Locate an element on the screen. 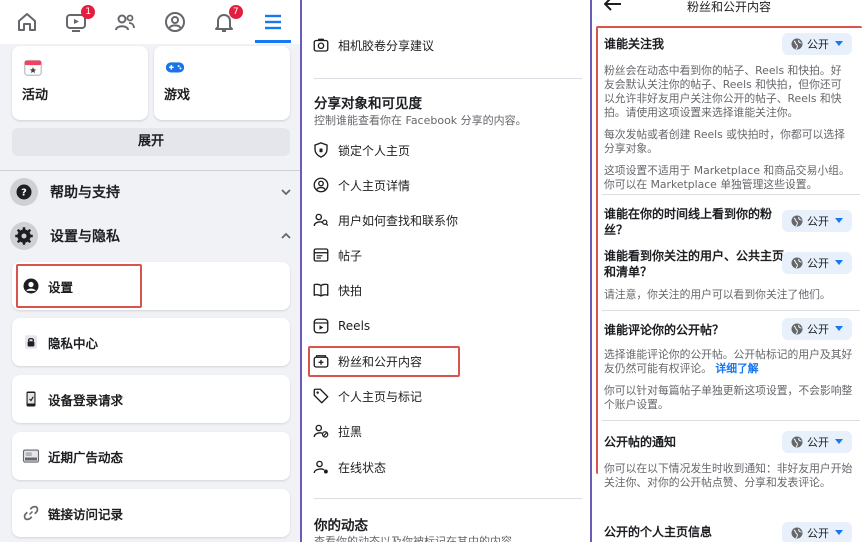 The image size is (867, 542). menu-item-settings: 设置 is located at coordinates (151, 286).